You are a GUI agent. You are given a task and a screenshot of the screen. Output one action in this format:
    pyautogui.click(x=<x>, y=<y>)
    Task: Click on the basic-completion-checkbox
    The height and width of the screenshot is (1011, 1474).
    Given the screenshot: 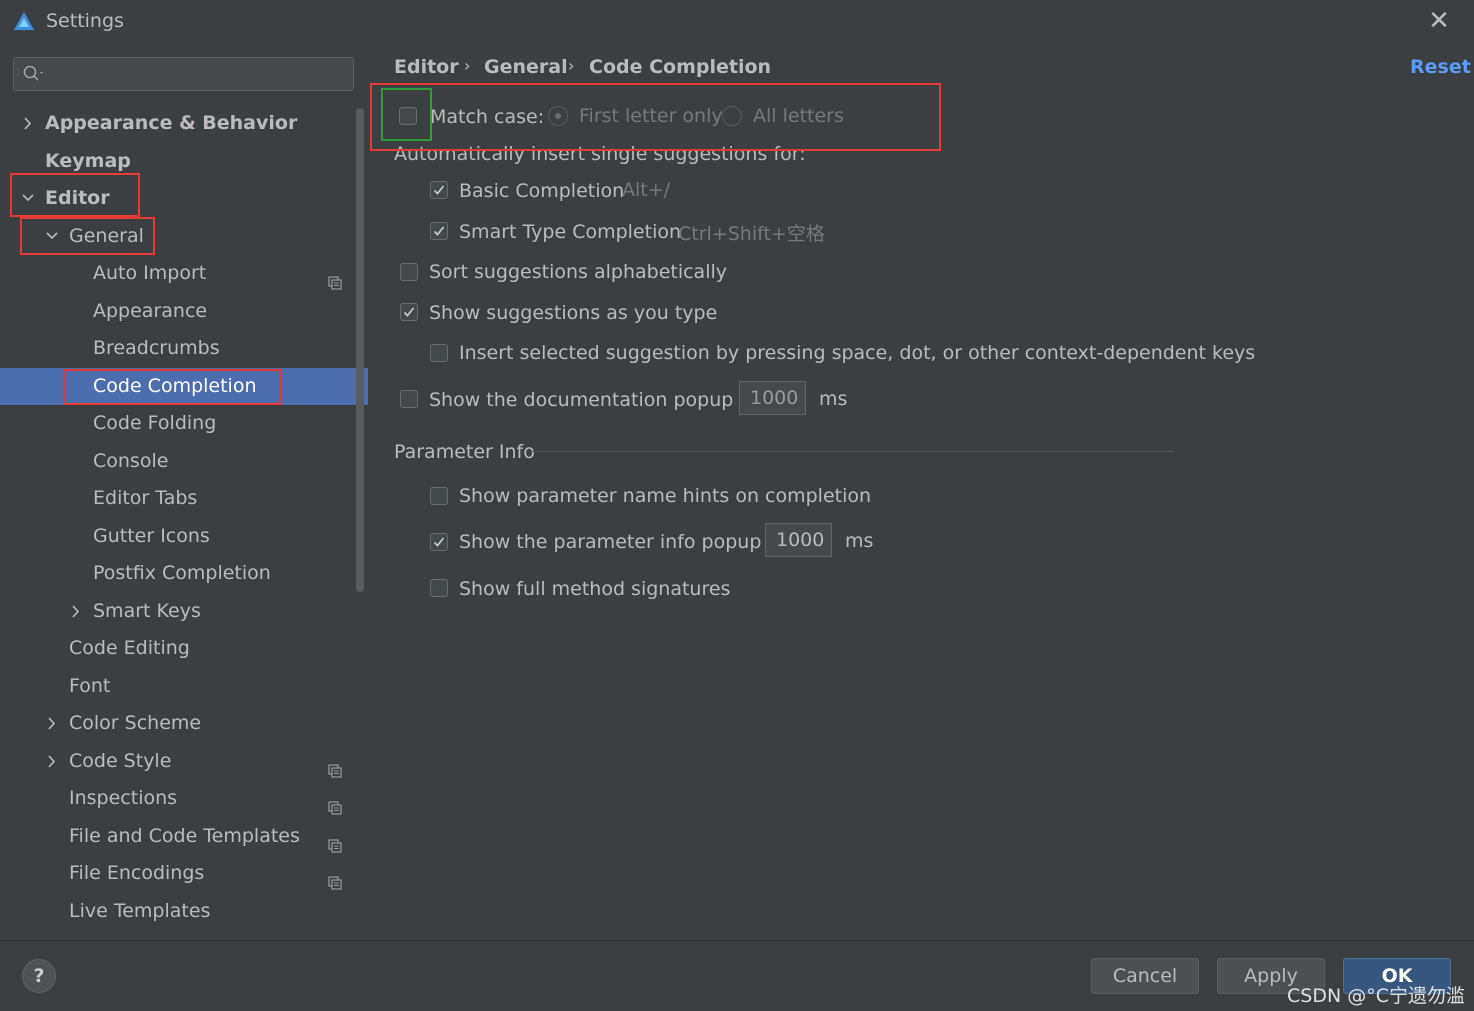 What is the action you would take?
    pyautogui.click(x=439, y=190)
    